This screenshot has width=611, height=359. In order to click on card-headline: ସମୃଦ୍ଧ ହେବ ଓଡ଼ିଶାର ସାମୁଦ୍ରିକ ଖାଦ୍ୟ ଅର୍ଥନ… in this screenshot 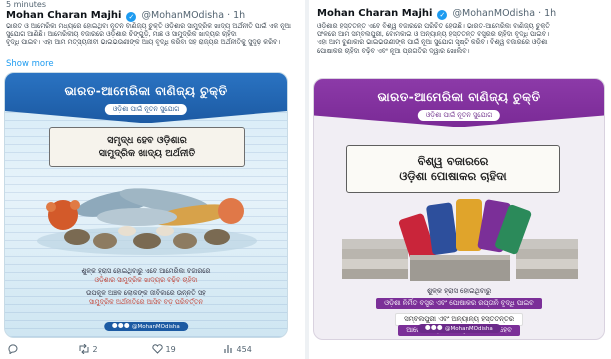, I will do `click(147, 147)`.